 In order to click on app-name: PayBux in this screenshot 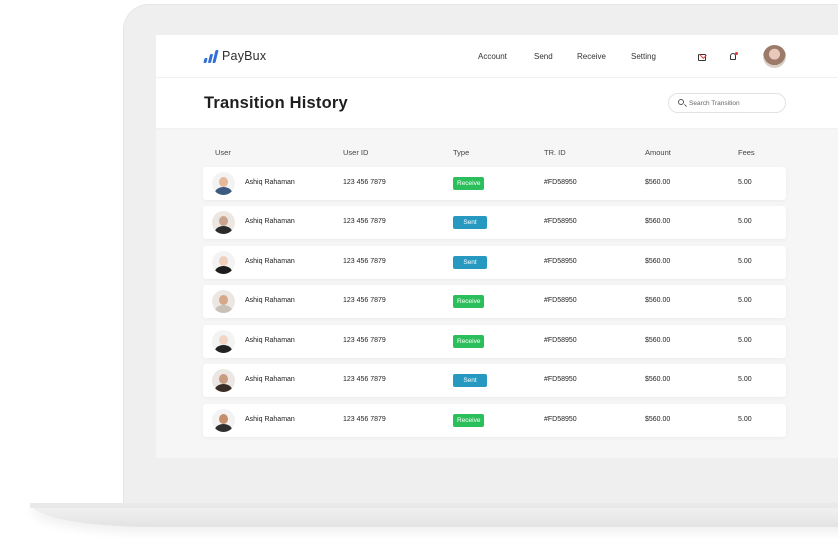, I will do `click(244, 56)`.